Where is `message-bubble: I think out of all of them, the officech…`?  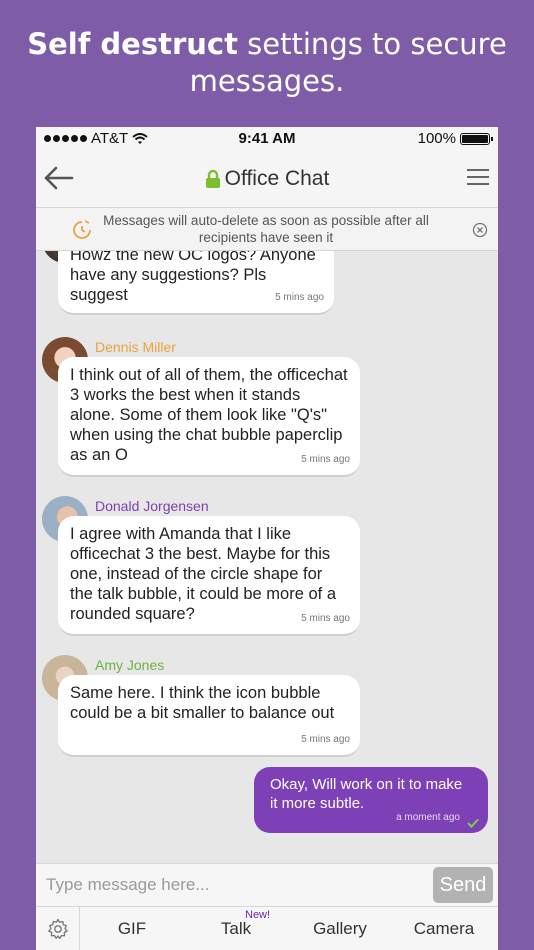 message-bubble: I think out of all of them, the officech… is located at coordinates (209, 417).